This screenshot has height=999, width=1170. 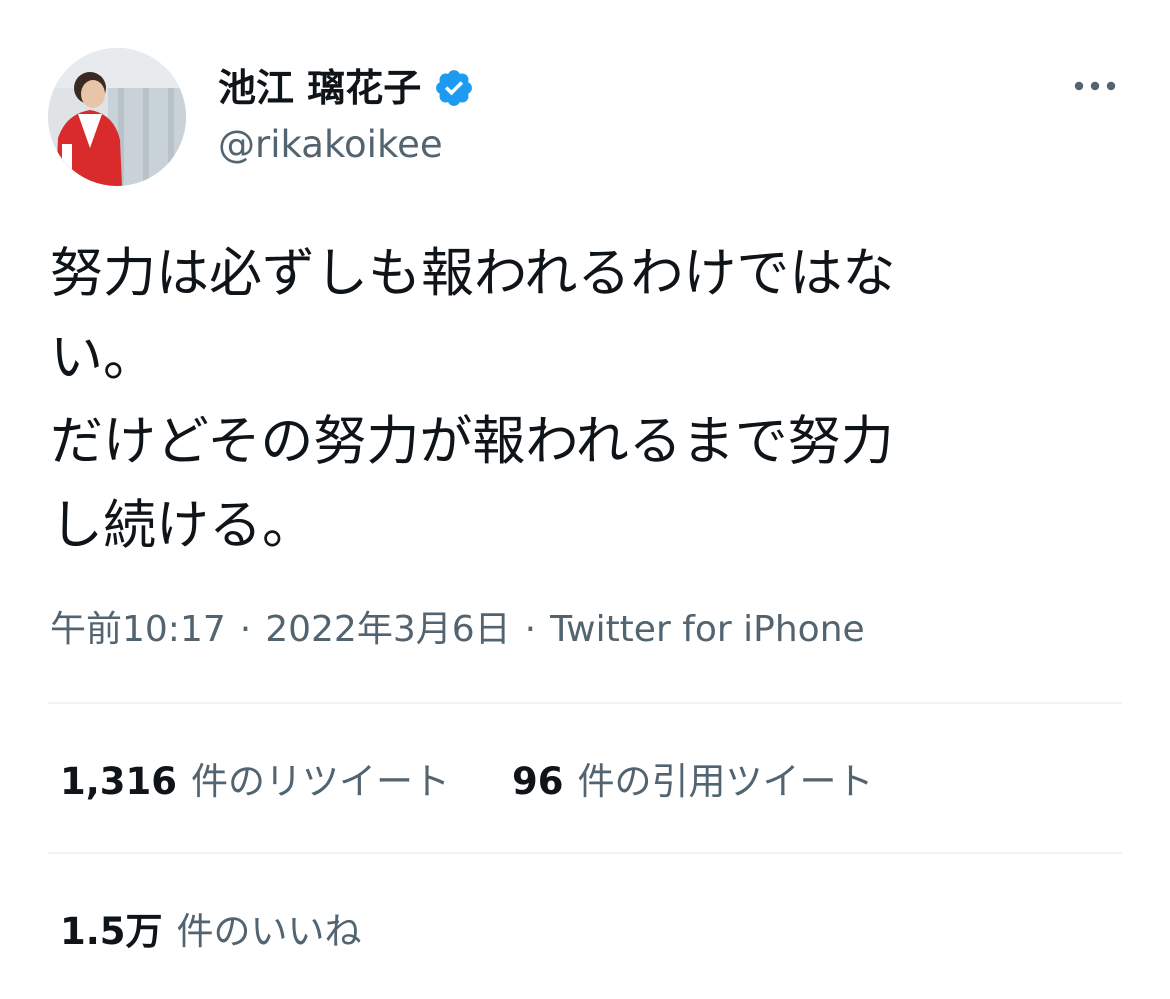 I want to click on tweet-text-line: い。, so click(x=103, y=357).